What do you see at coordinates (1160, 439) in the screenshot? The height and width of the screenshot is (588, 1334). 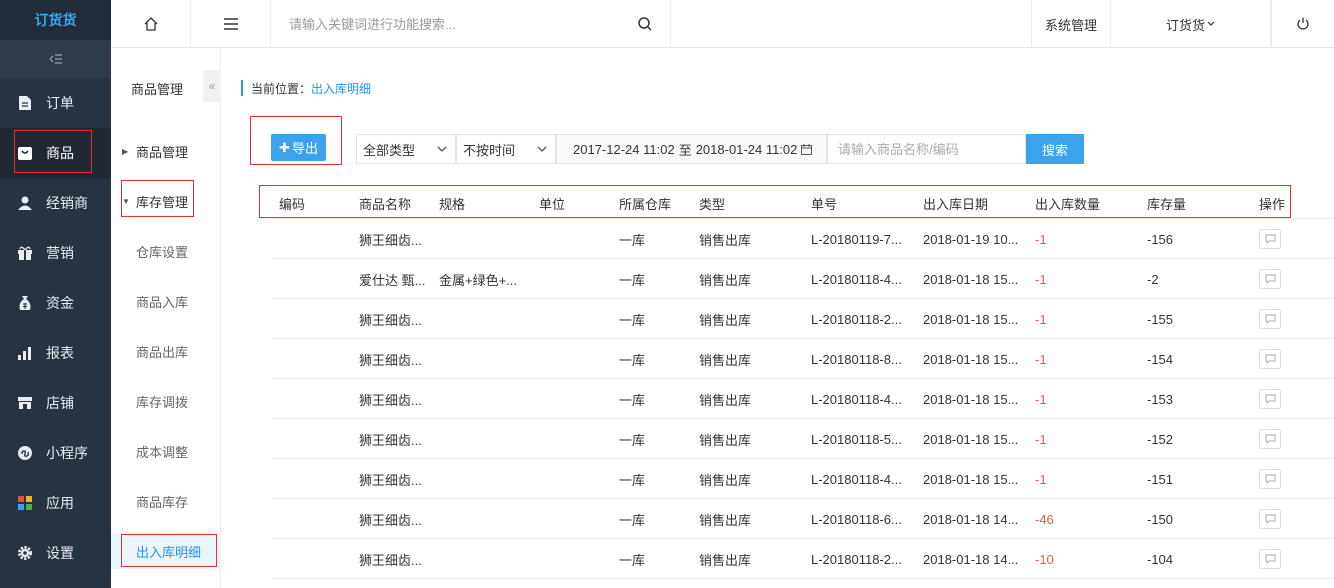 I see `cell-stock: -152` at bounding box center [1160, 439].